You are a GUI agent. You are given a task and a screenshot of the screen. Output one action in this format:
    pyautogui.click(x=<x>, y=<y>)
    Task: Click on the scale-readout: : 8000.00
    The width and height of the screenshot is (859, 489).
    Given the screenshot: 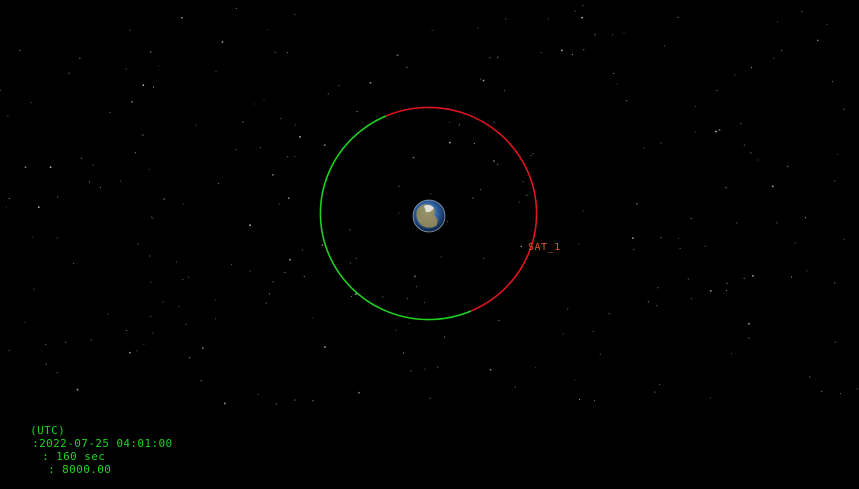 What is the action you would take?
    pyautogui.click(x=80, y=469)
    